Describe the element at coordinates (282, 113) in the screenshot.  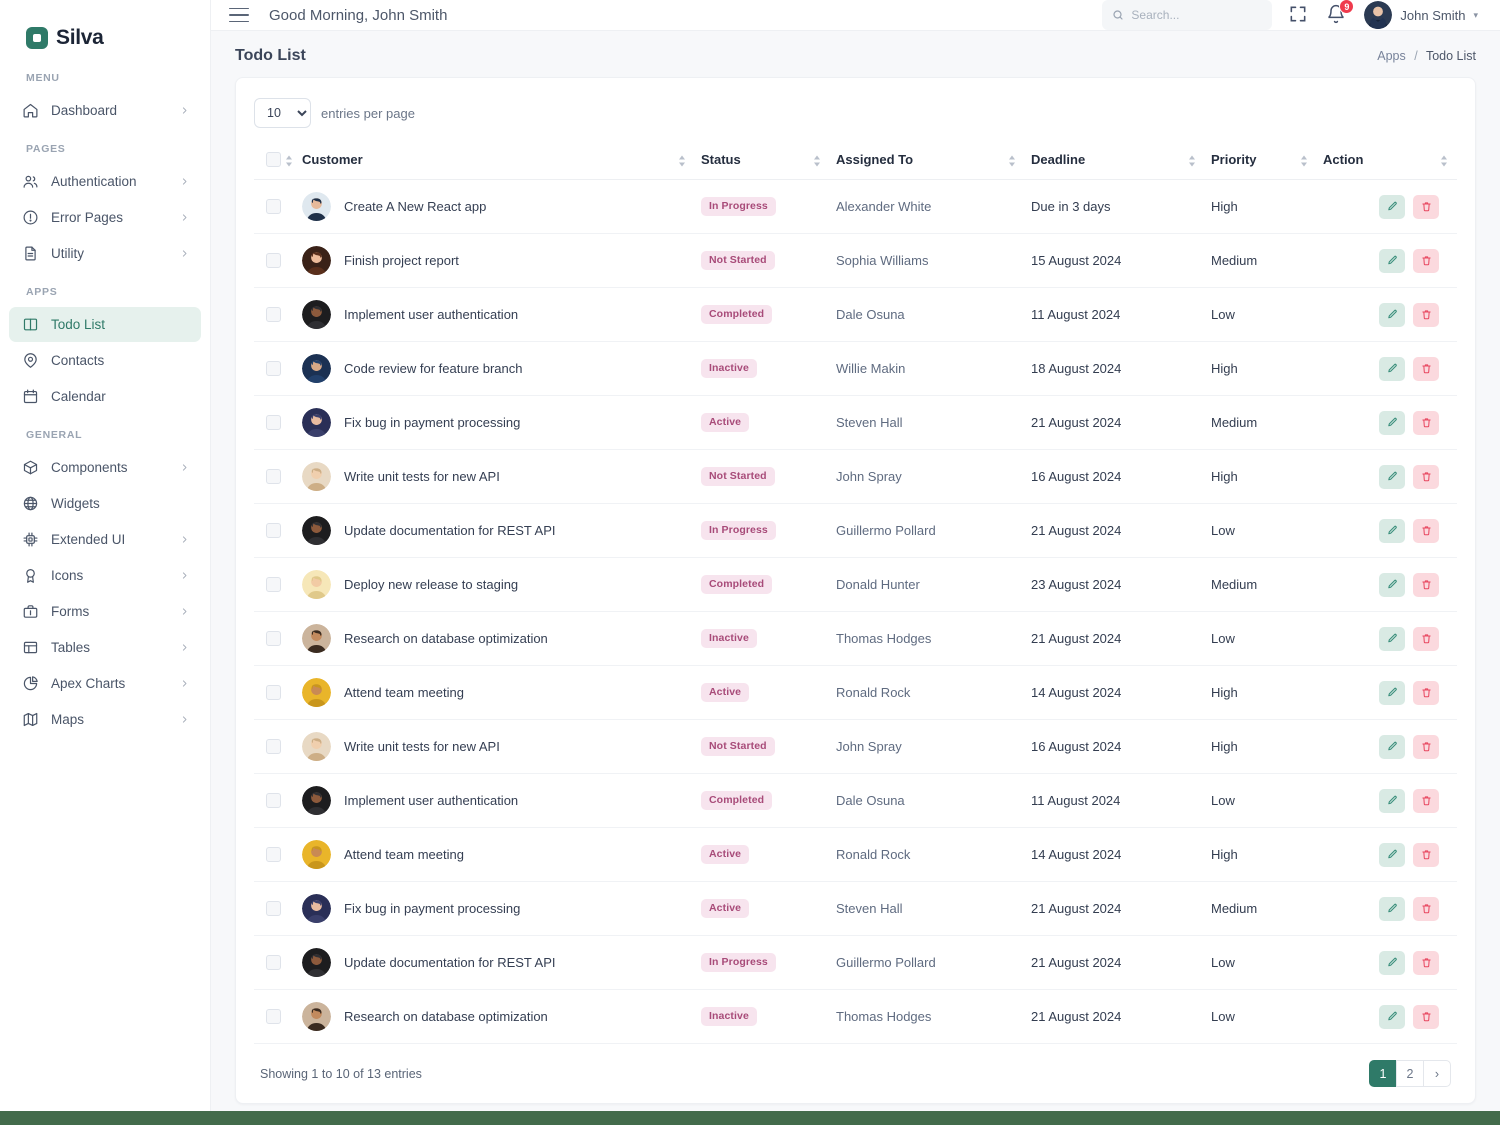
I see `entries-per-page-select: 102550100` at that location.